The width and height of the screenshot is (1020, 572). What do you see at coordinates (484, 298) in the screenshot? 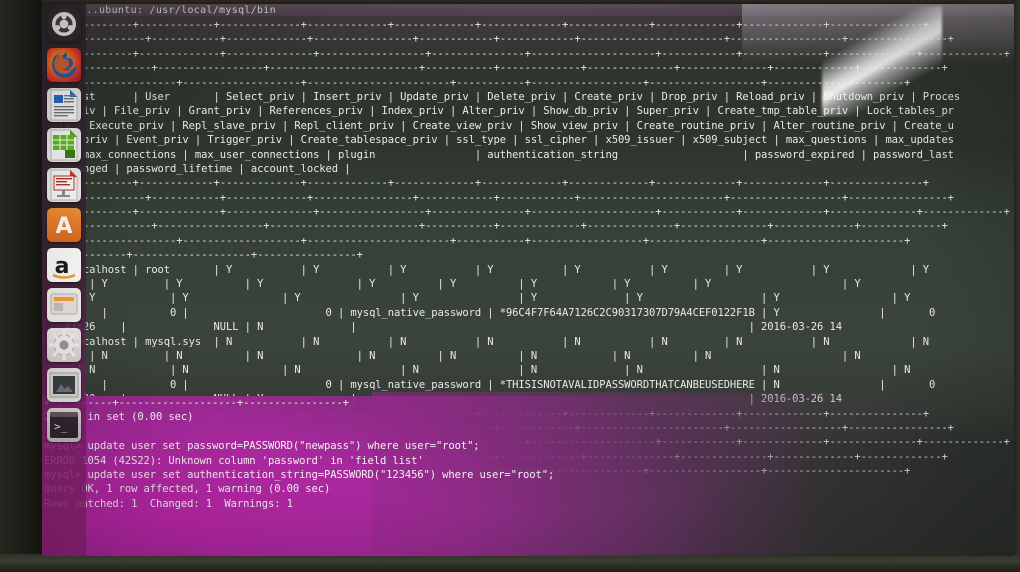
I see `terminal-line: | Y | Y | Y | Y | Y | Y | Y | Y` at bounding box center [484, 298].